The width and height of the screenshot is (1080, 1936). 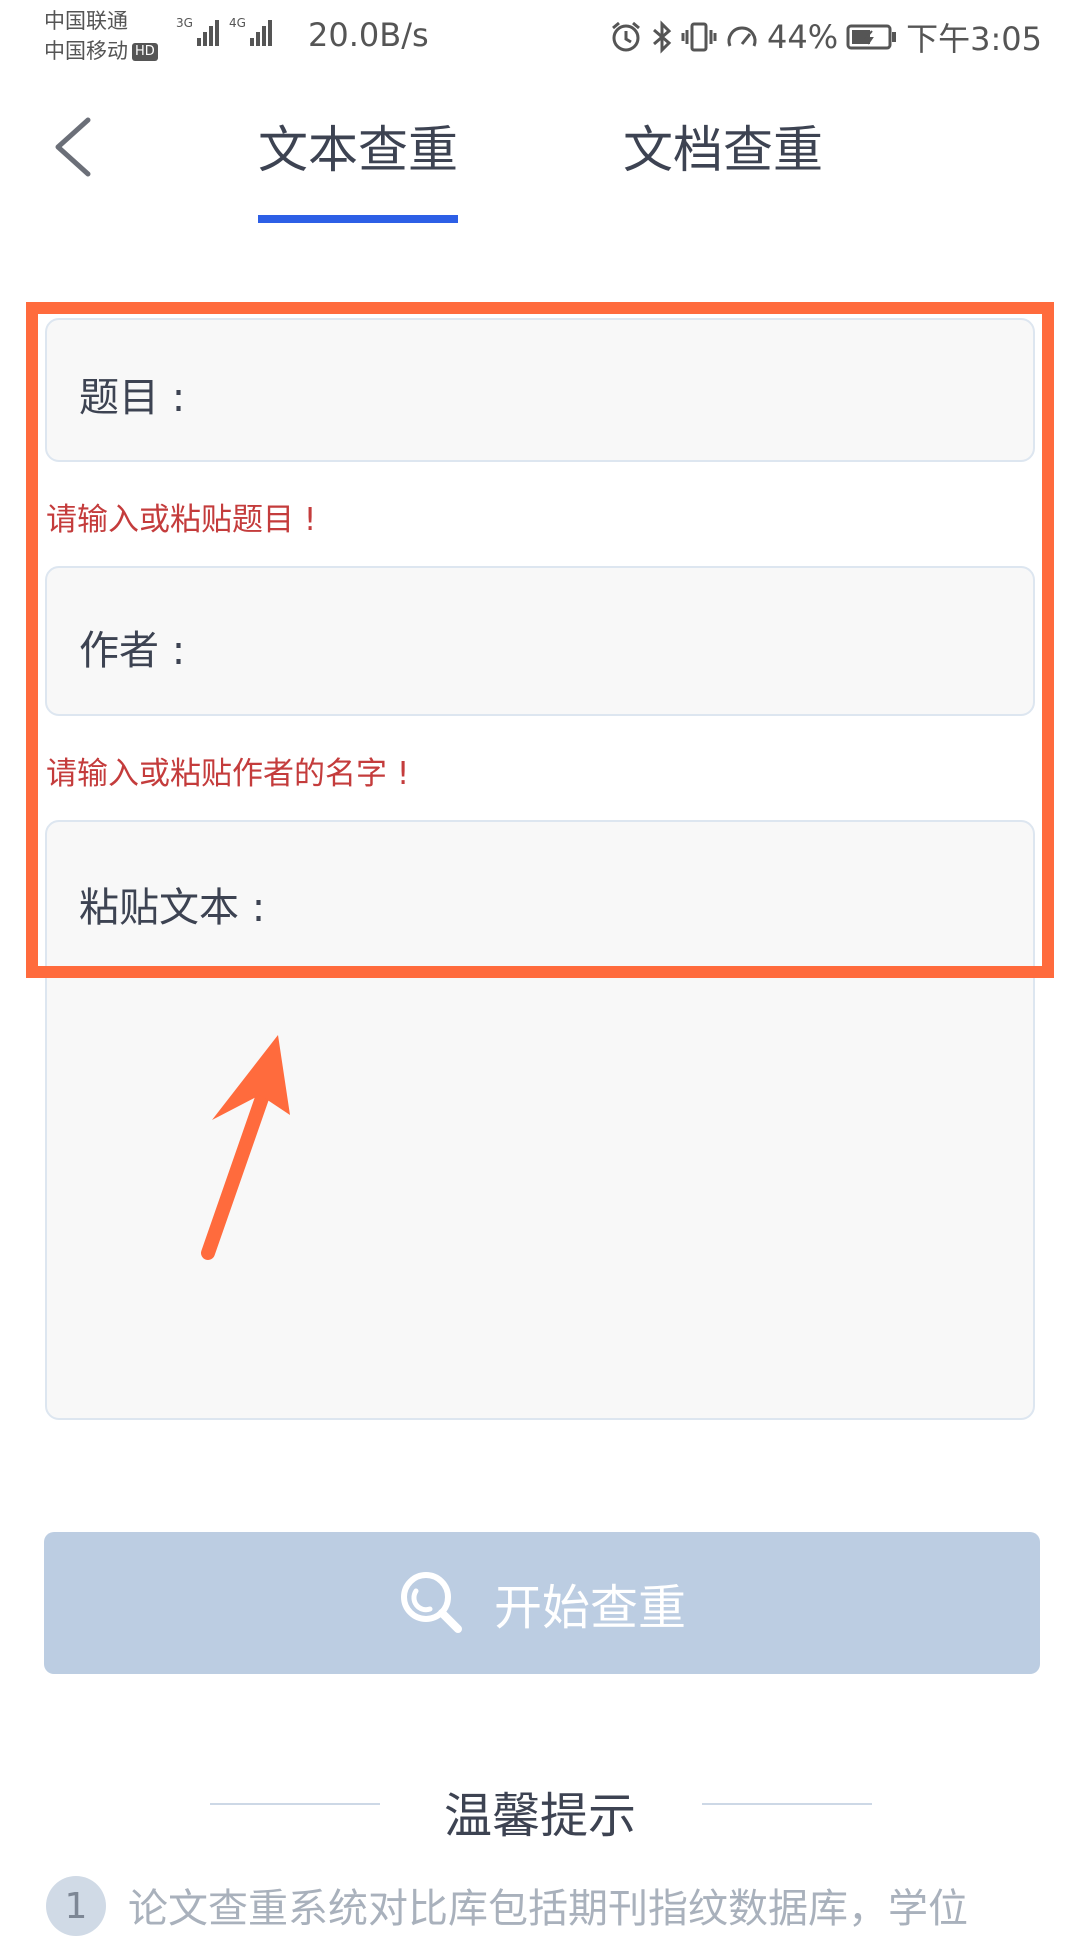 What do you see at coordinates (86, 51) in the screenshot?
I see `carrier-2: 中国移动` at bounding box center [86, 51].